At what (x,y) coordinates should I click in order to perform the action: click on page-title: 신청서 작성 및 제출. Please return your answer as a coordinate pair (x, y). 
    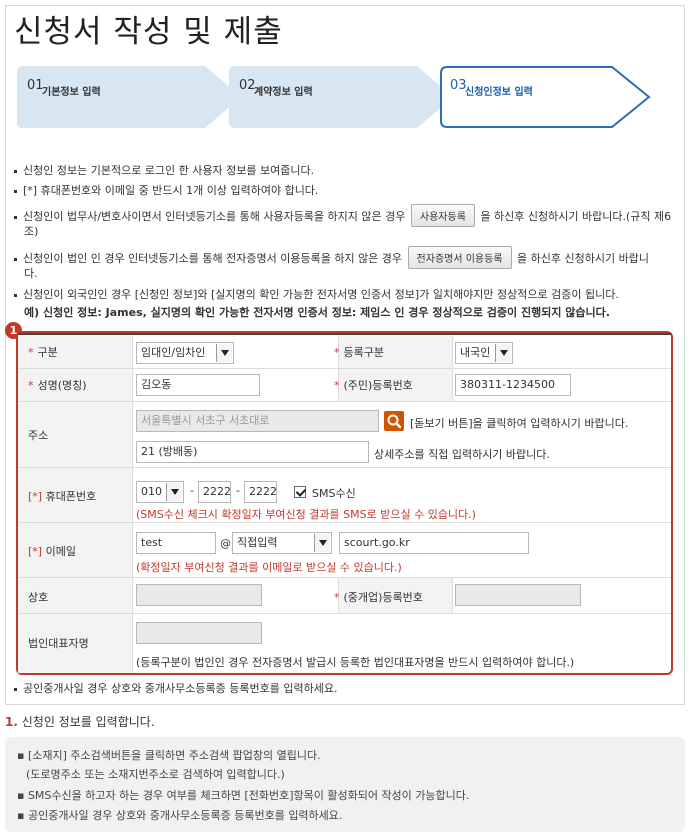
    Looking at the image, I should click on (148, 32).